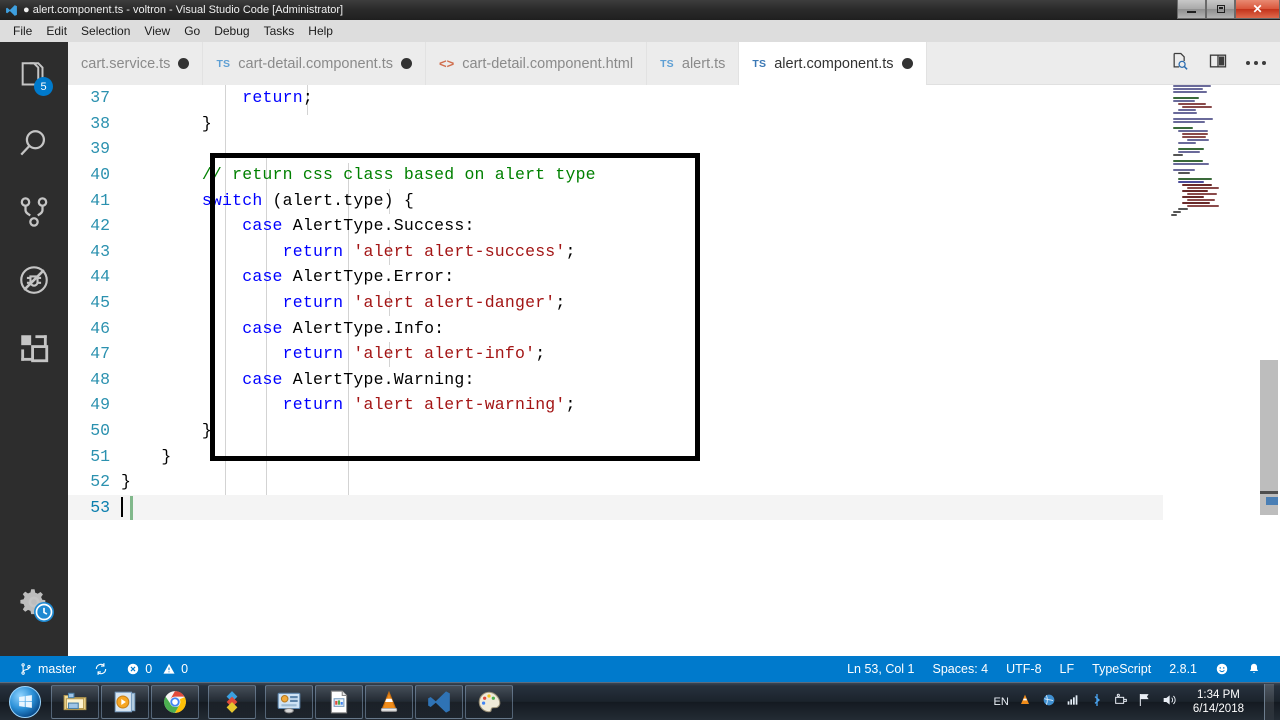 The height and width of the screenshot is (720, 1280). I want to click on menu-tasks: Tasks, so click(279, 31).